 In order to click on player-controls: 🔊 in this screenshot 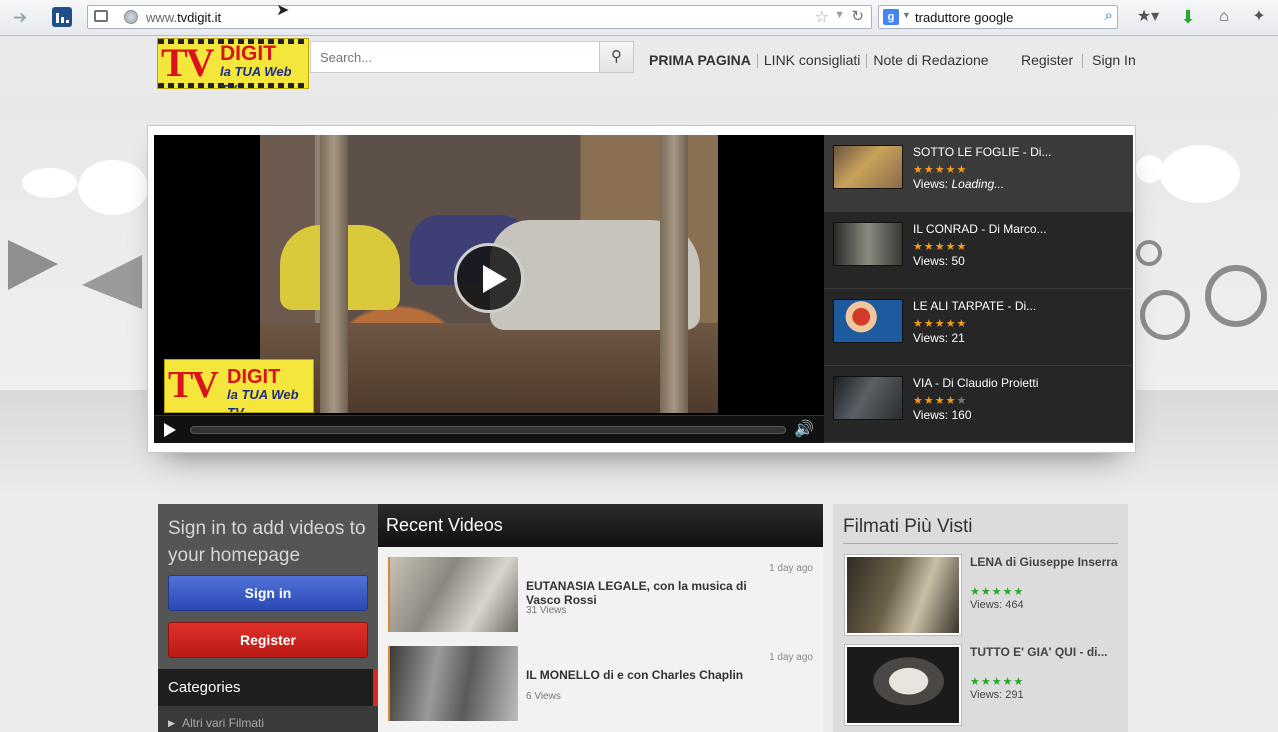, I will do `click(489, 429)`.